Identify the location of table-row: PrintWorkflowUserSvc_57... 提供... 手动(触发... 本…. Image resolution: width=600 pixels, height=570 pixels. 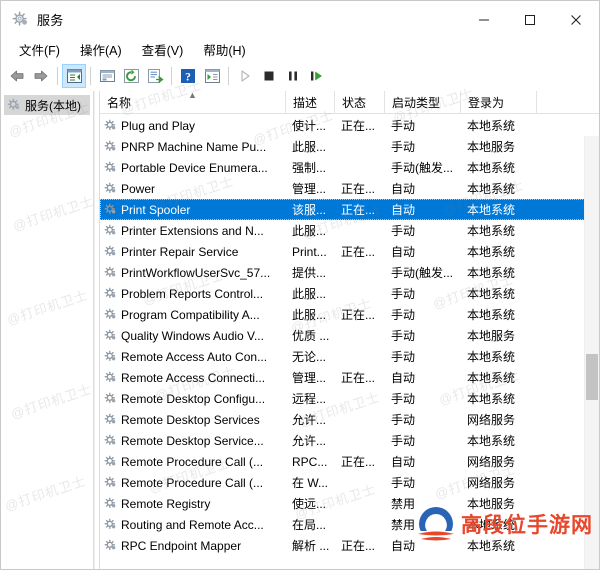
(349, 272).